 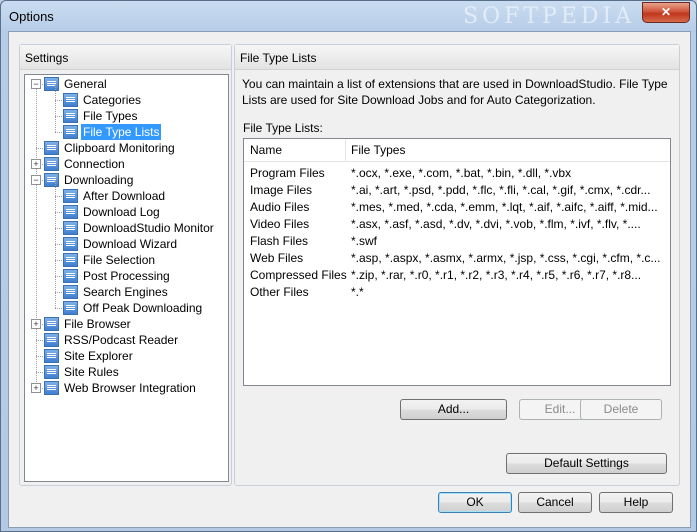 I want to click on list-row: Flash Files *.swf, so click(x=457, y=241).